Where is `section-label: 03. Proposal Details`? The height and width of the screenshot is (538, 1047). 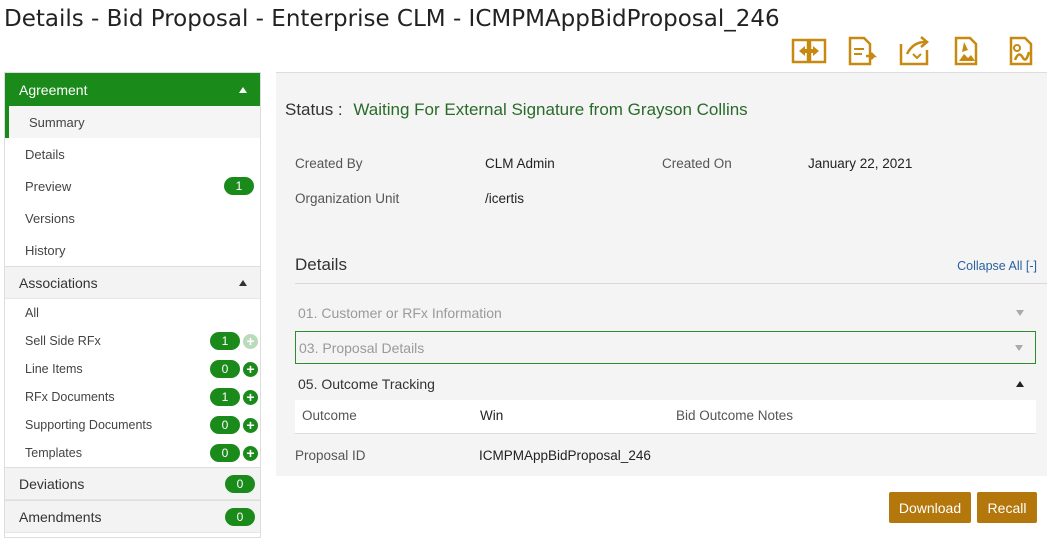
section-label: 03. Proposal Details is located at coordinates (362, 347).